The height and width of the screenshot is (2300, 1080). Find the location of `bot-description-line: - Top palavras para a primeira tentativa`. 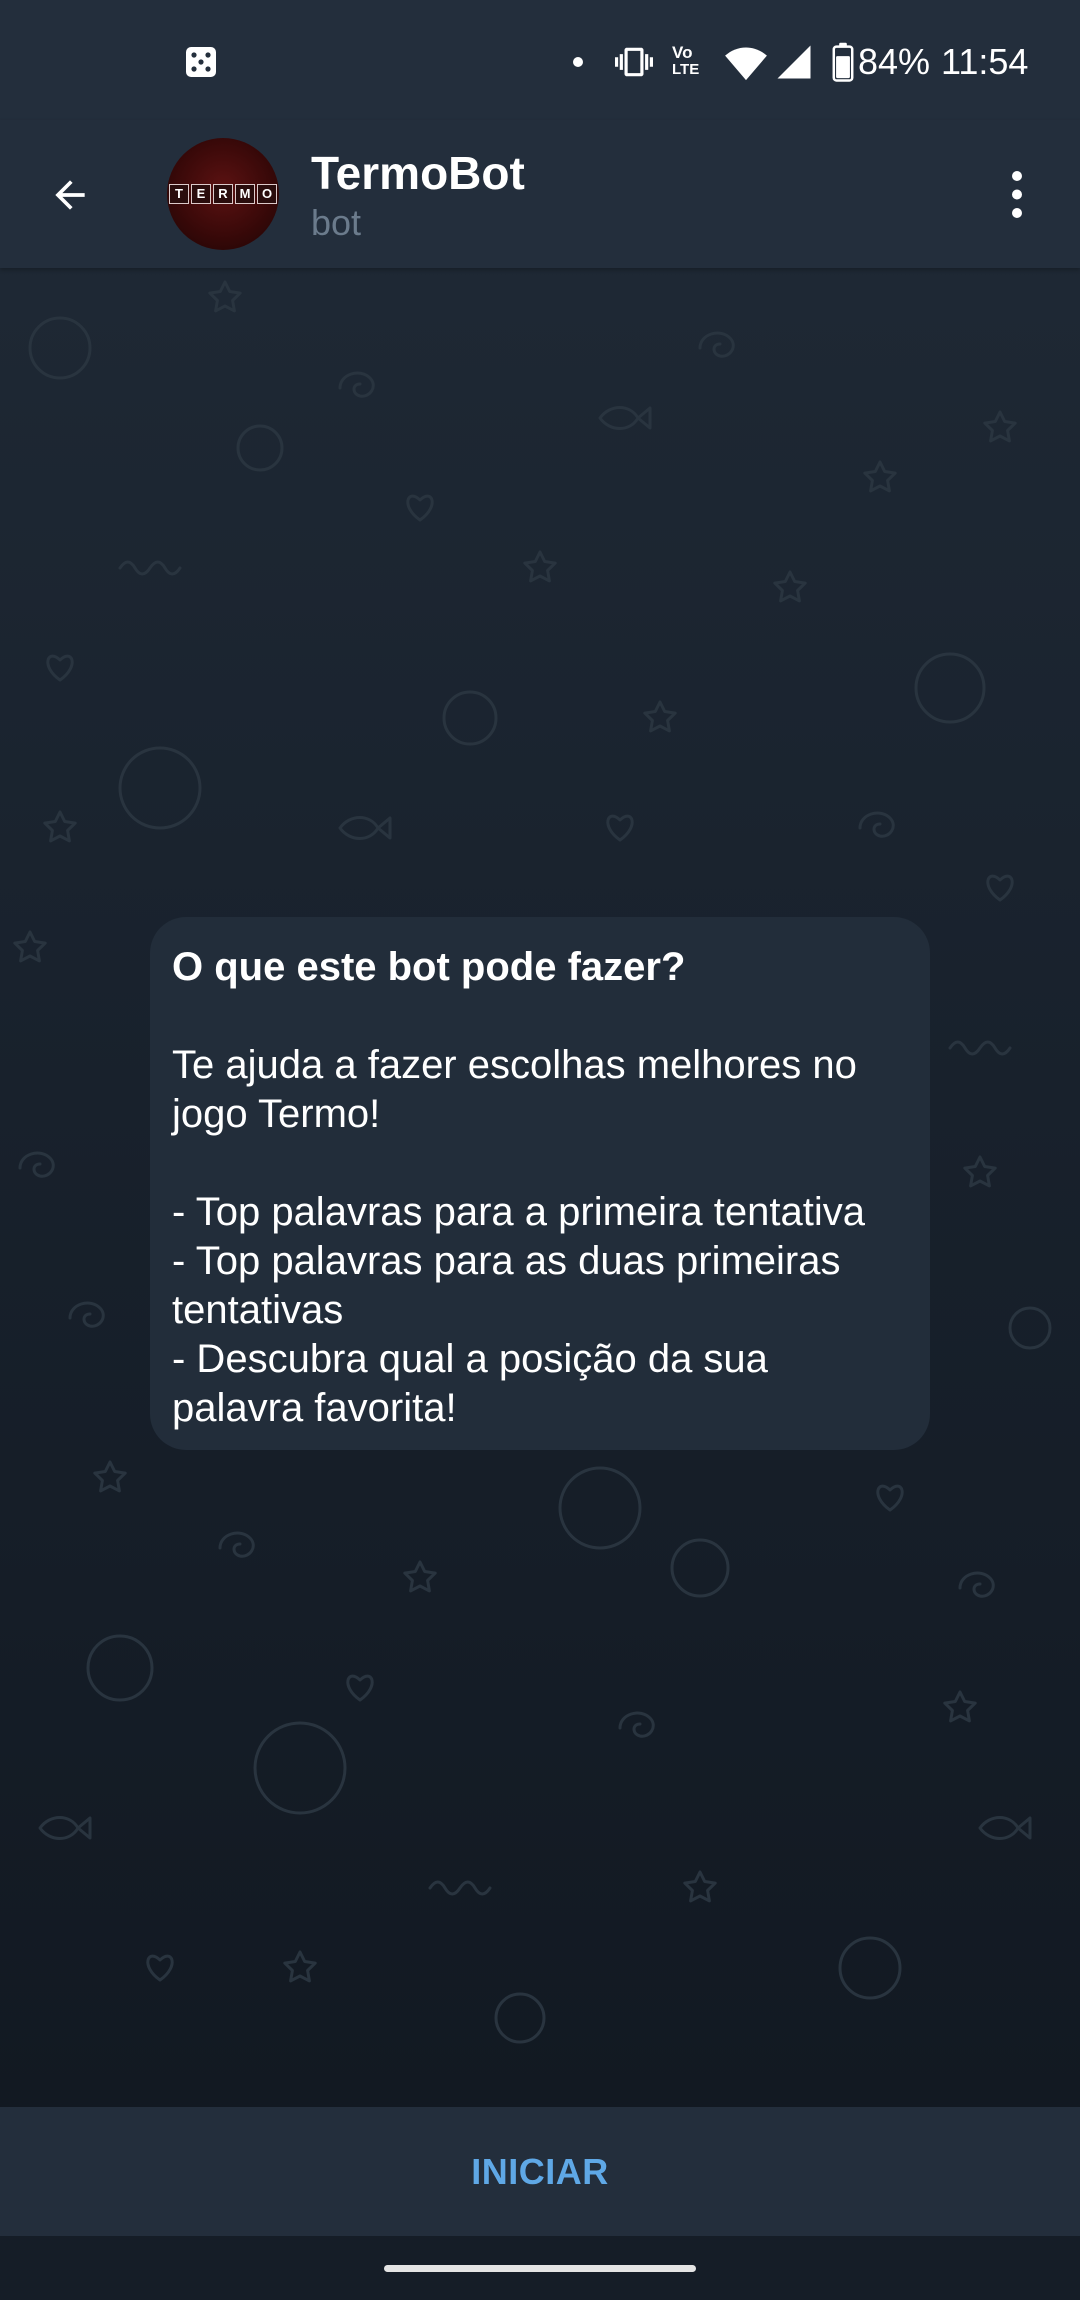

bot-description-line: - Top palavras para a primeira tentativa is located at coordinates (518, 1212).